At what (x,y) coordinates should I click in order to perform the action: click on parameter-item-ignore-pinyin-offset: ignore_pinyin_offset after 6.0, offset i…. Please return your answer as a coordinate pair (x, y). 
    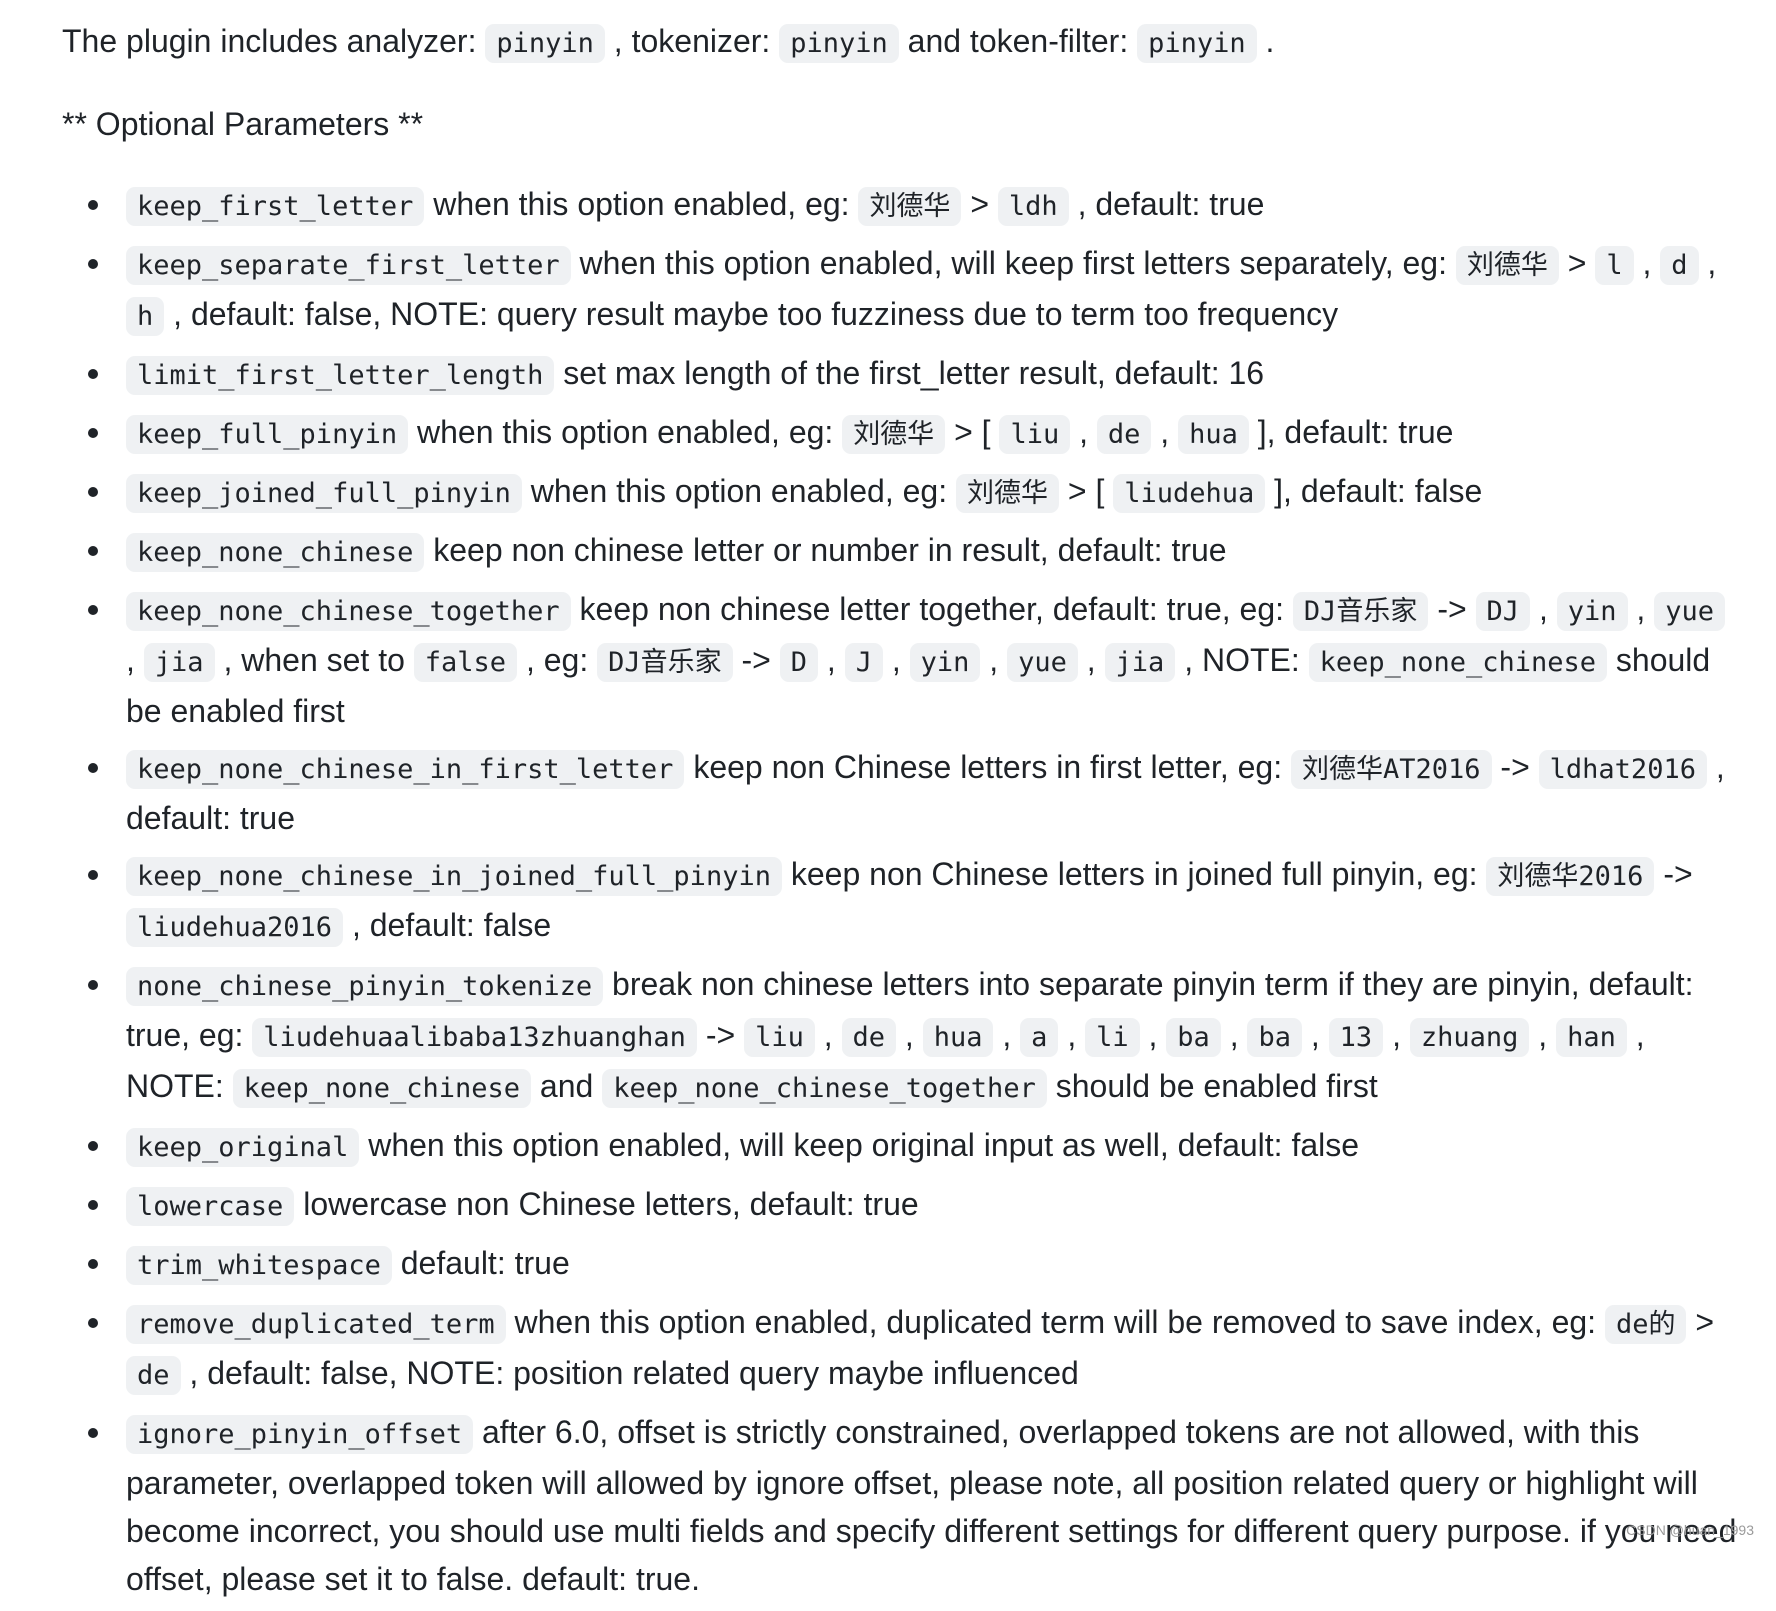
    Looking at the image, I should click on (915, 1505).